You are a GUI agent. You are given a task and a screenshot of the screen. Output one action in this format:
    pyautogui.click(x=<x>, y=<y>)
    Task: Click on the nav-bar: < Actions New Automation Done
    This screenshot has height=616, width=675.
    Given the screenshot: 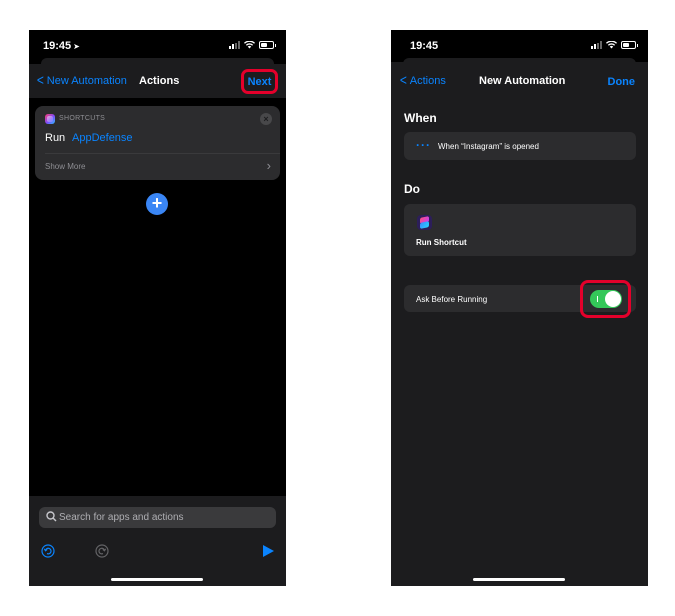 What is the action you would take?
    pyautogui.click(x=519, y=81)
    